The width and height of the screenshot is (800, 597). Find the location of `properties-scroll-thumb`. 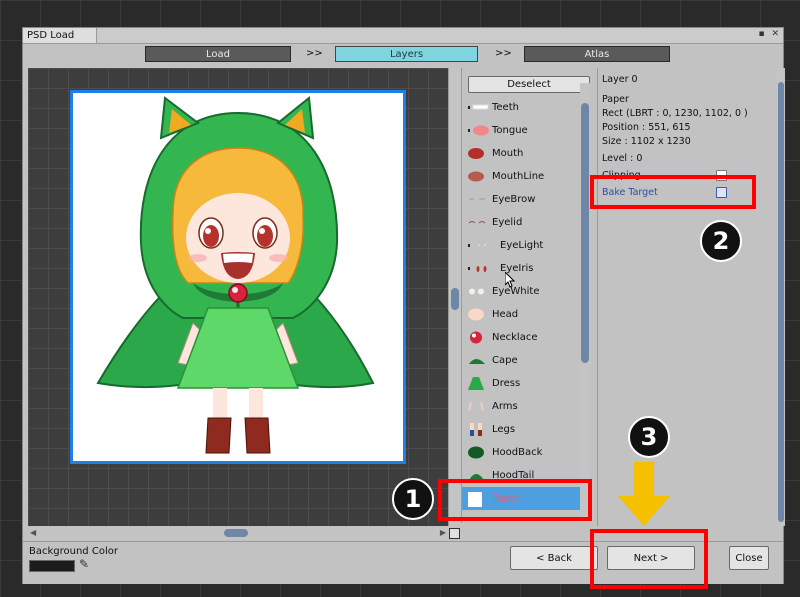

properties-scroll-thumb is located at coordinates (781, 302).